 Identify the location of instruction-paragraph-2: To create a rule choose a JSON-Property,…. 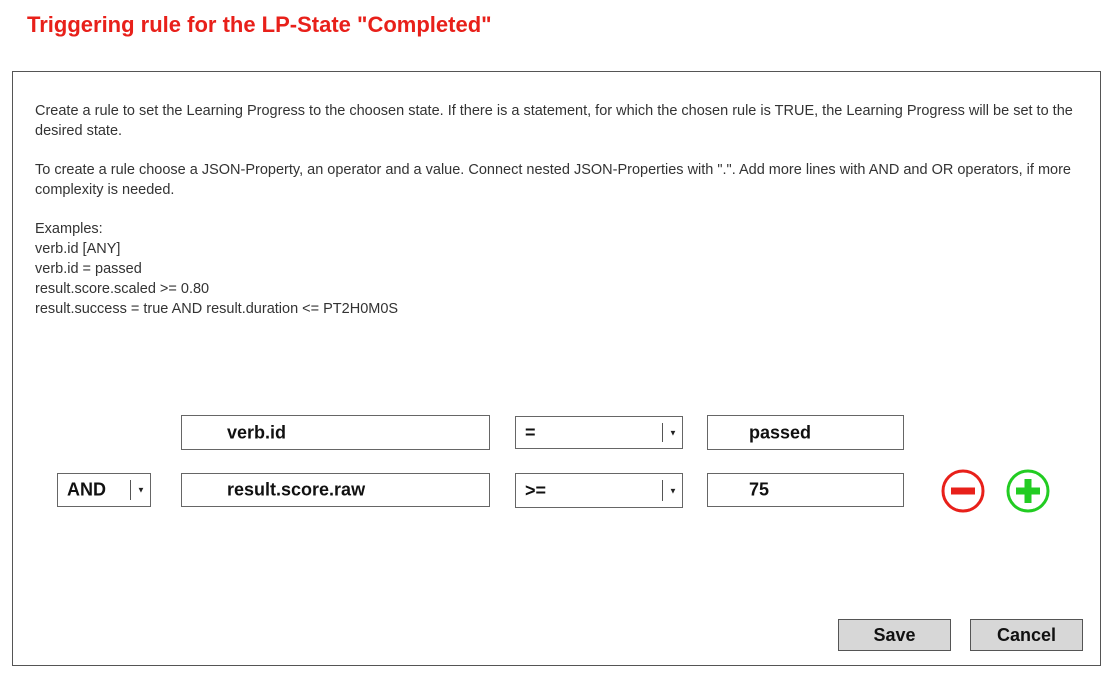
(553, 180).